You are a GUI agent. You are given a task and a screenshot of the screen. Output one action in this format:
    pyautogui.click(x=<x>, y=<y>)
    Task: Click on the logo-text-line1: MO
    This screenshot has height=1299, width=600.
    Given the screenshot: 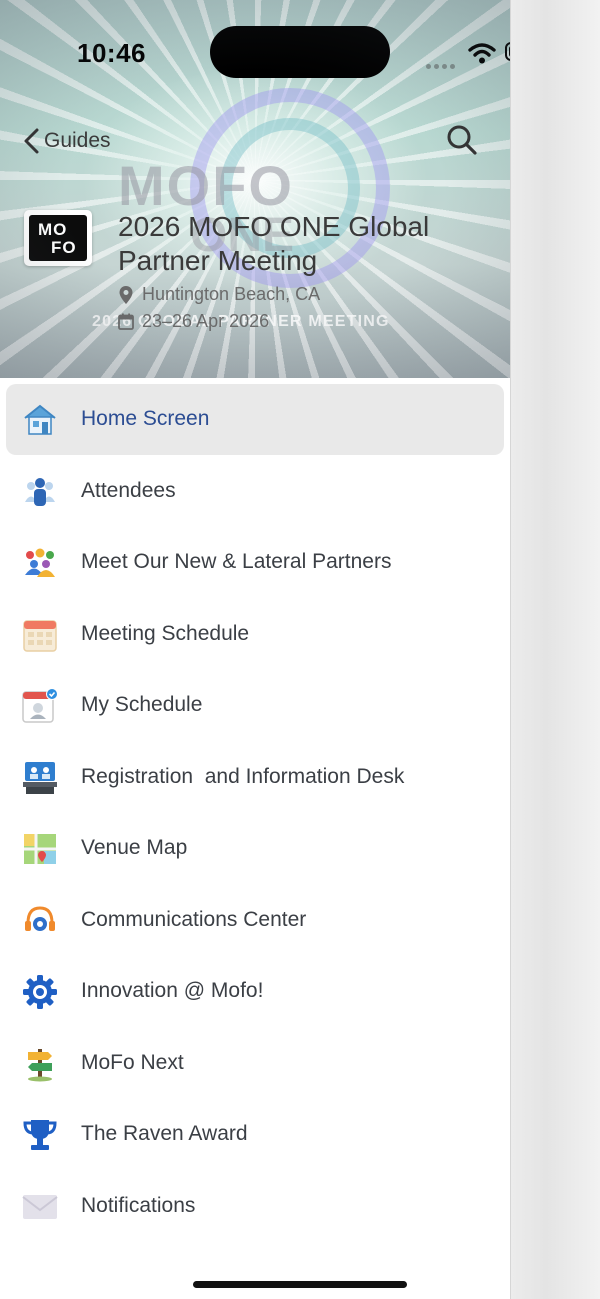 What is the action you would take?
    pyautogui.click(x=53, y=229)
    